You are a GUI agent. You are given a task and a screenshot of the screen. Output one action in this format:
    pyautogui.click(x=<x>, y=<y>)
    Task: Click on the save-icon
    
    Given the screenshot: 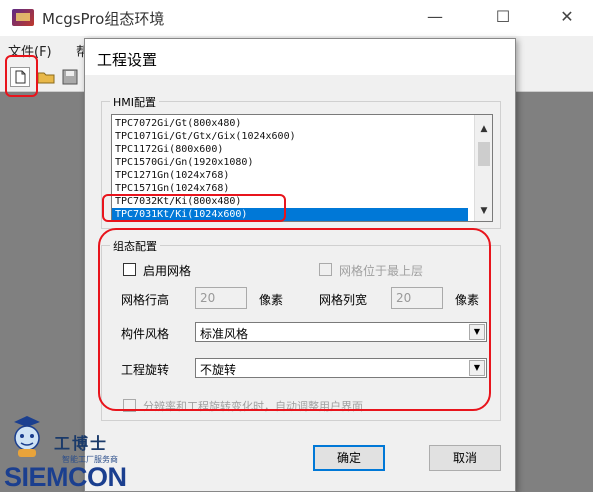 What is the action you would take?
    pyautogui.click(x=70, y=77)
    